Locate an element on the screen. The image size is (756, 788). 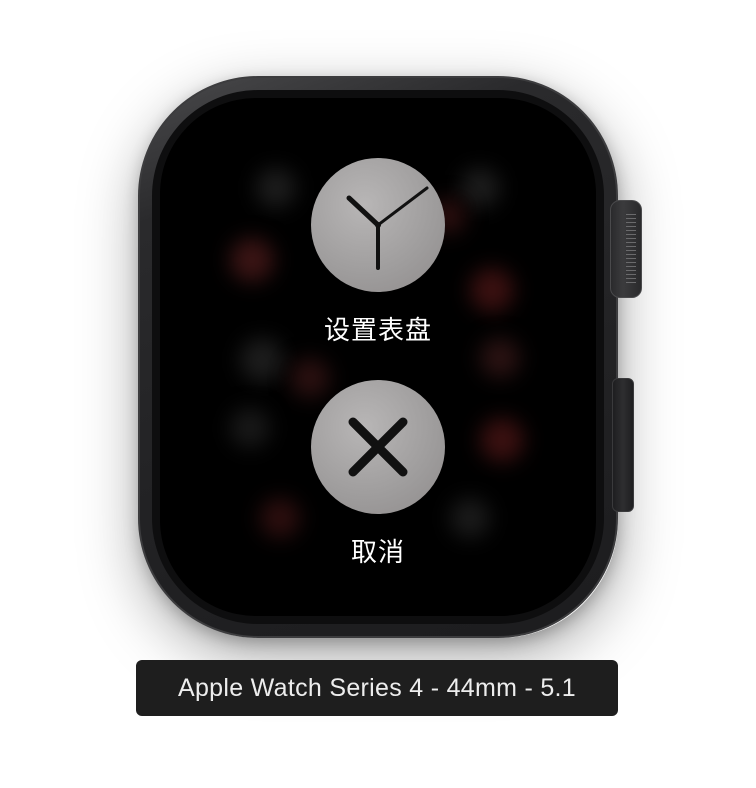
cancel-label: 取消 is located at coordinates (377, 553).